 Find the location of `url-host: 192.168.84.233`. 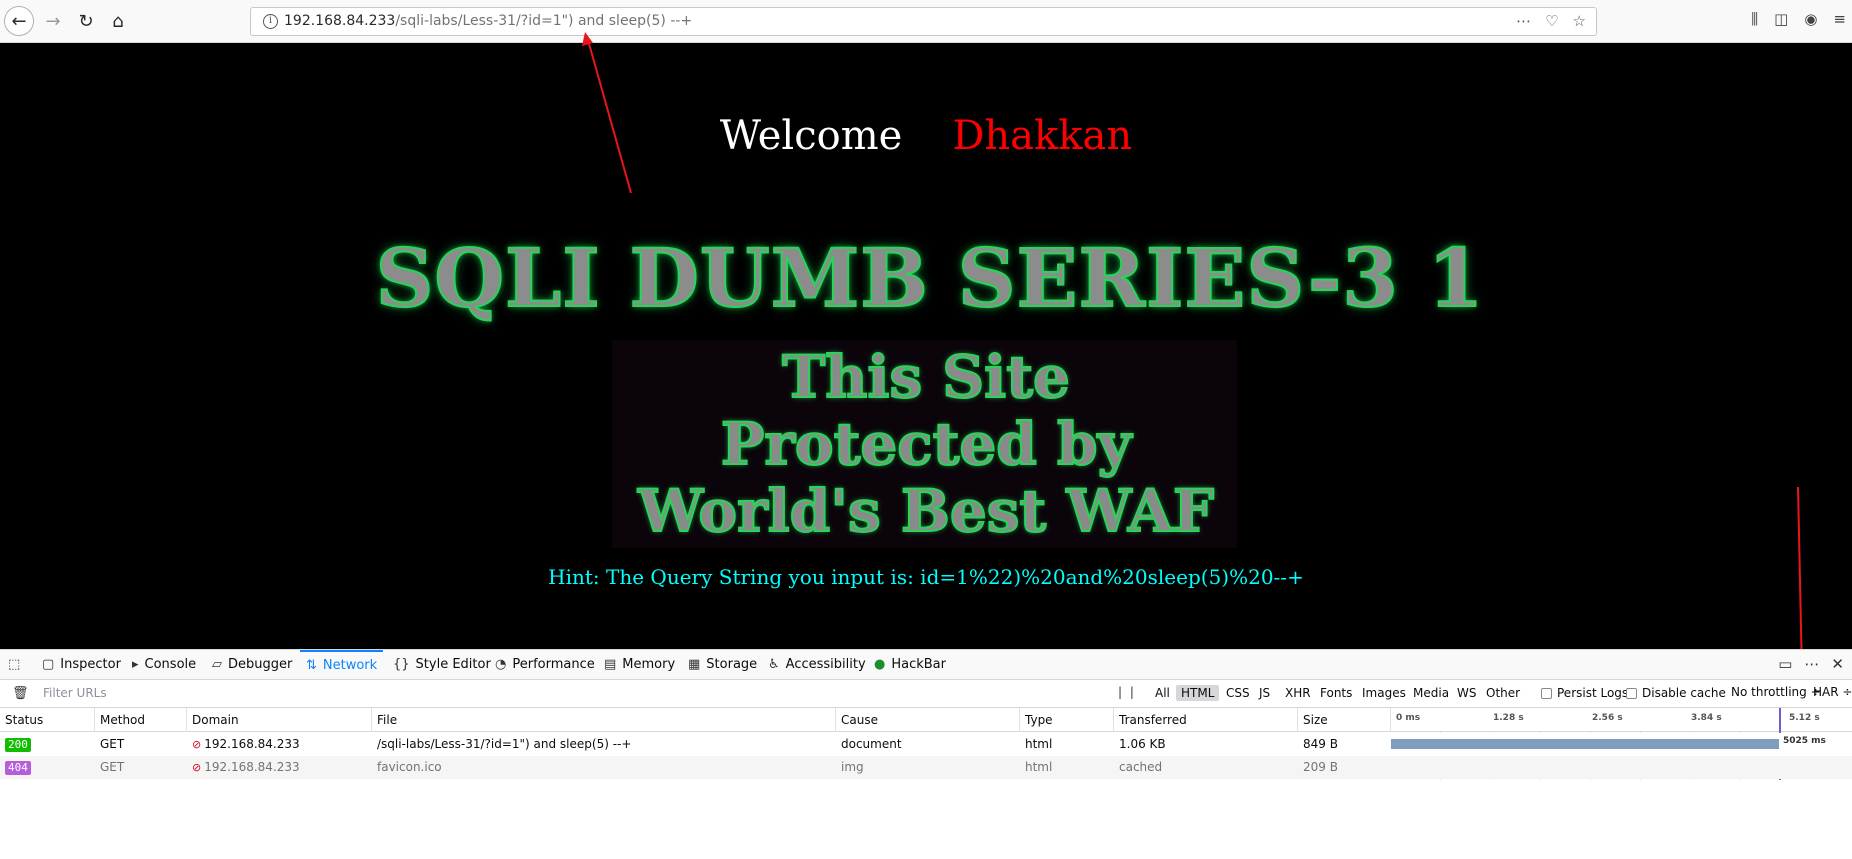

url-host: 192.168.84.233 is located at coordinates (340, 21).